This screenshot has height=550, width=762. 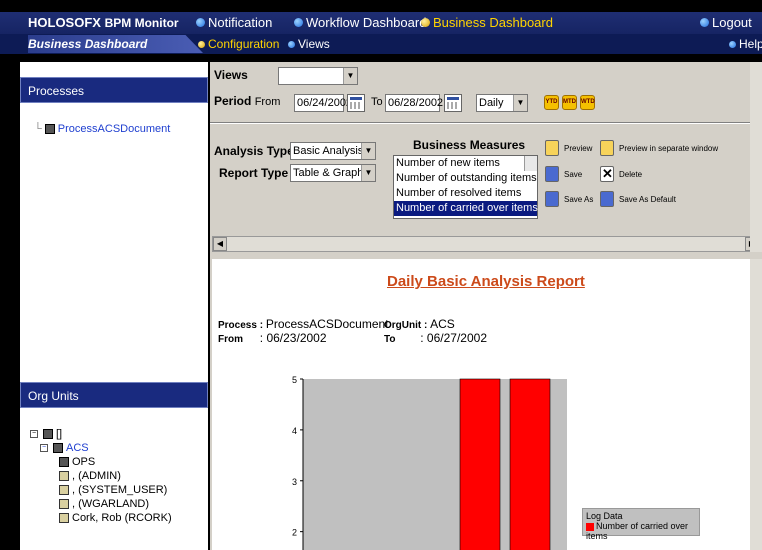 I want to click on tree-item: − [], so click(x=101, y=434).